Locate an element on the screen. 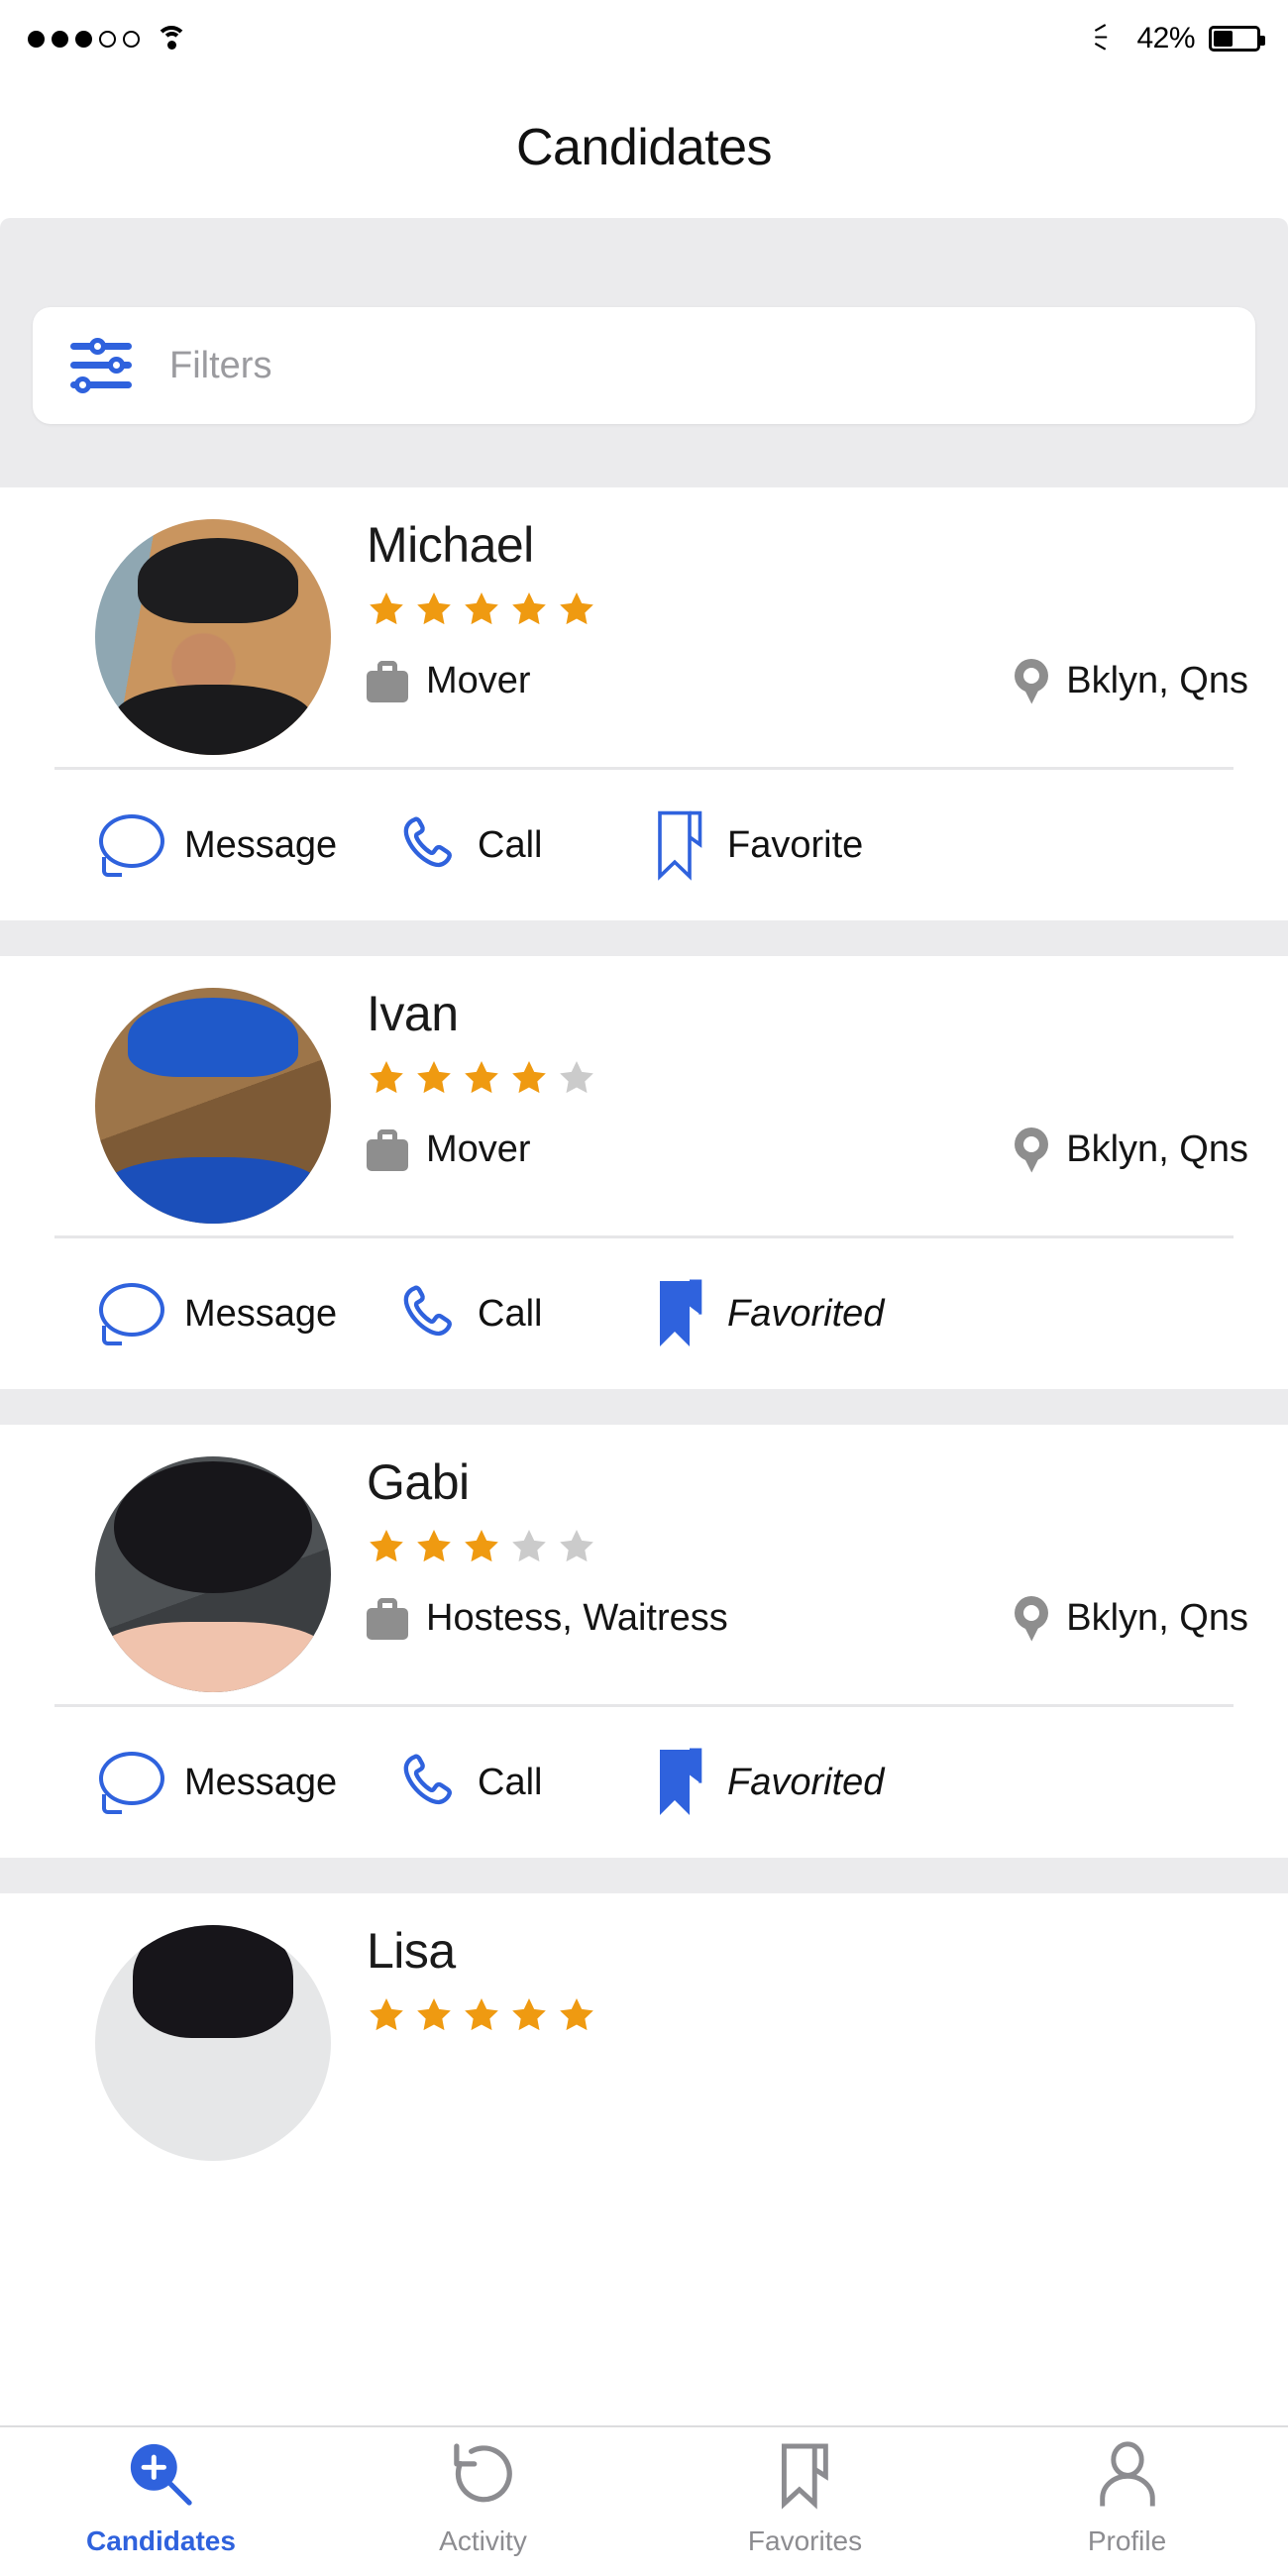  candidate-summary: Michael Mover Bklyn, Qns is located at coordinates (644, 621).